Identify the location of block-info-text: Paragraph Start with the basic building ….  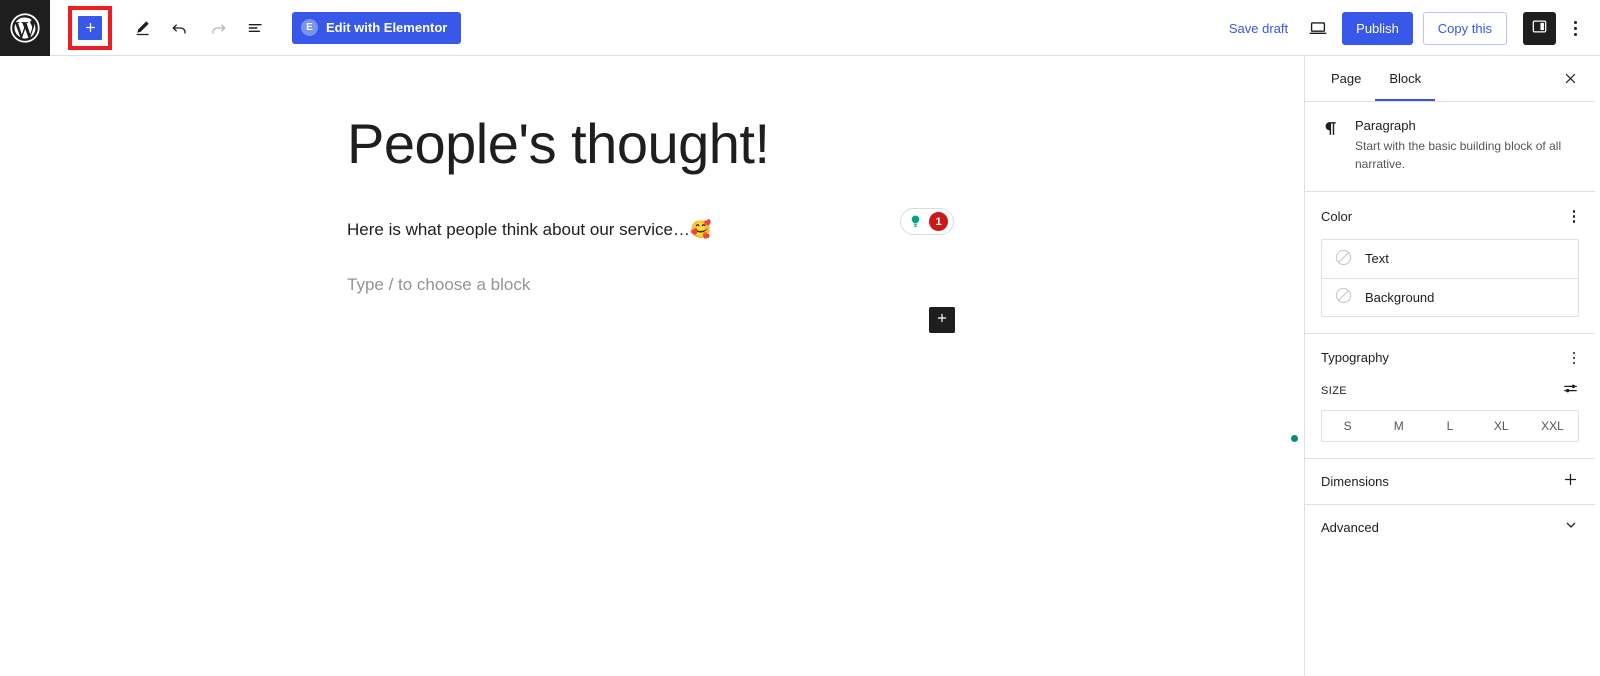
(1467, 145).